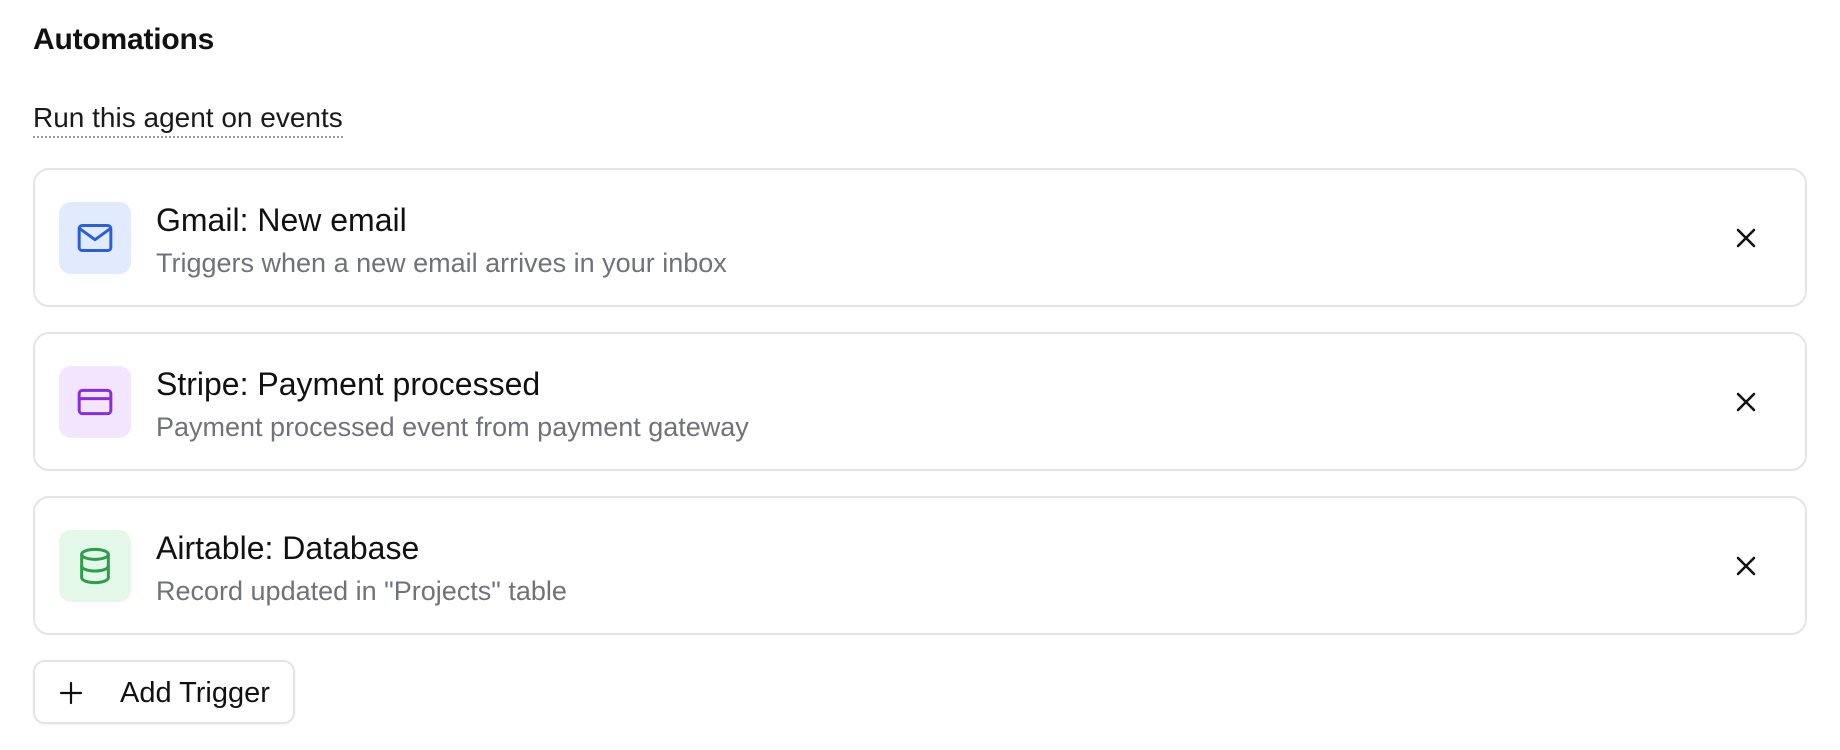 The height and width of the screenshot is (750, 1840). What do you see at coordinates (348, 384) in the screenshot?
I see `trigger-title: Stripe: Payment processed` at bounding box center [348, 384].